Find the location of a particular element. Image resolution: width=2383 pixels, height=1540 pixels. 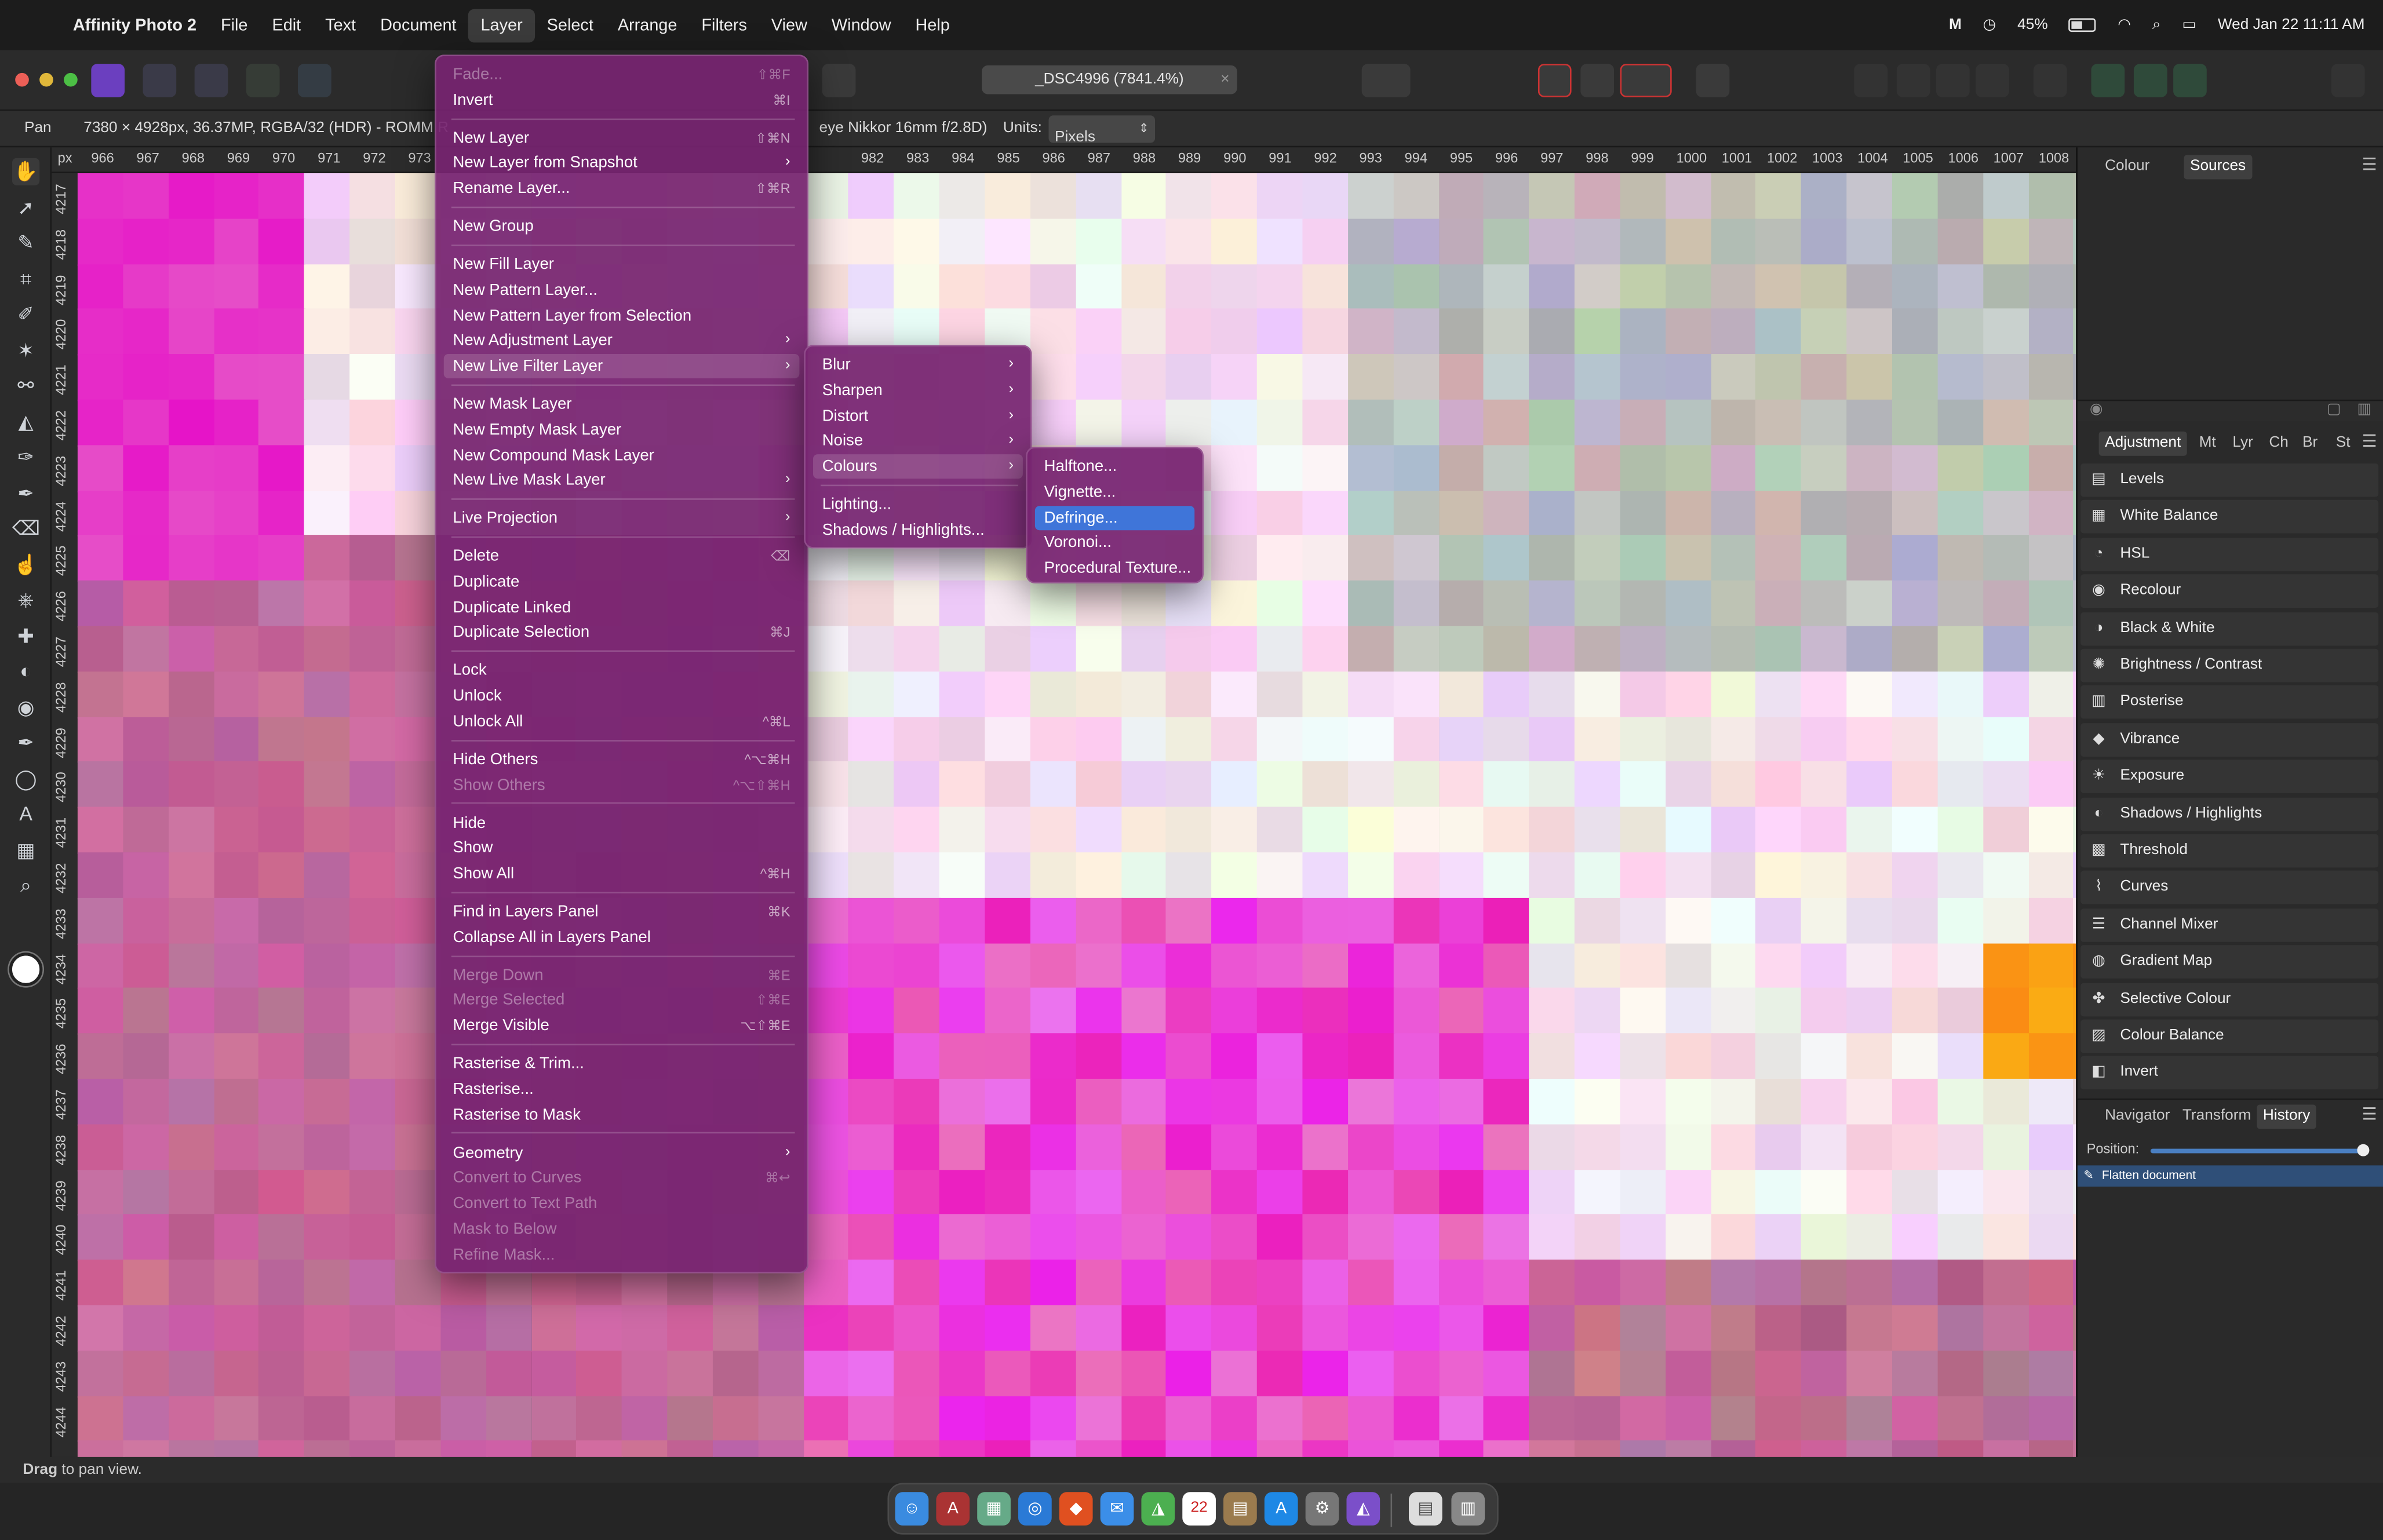

pen-tool-icon: ✒ is located at coordinates (26, 743).